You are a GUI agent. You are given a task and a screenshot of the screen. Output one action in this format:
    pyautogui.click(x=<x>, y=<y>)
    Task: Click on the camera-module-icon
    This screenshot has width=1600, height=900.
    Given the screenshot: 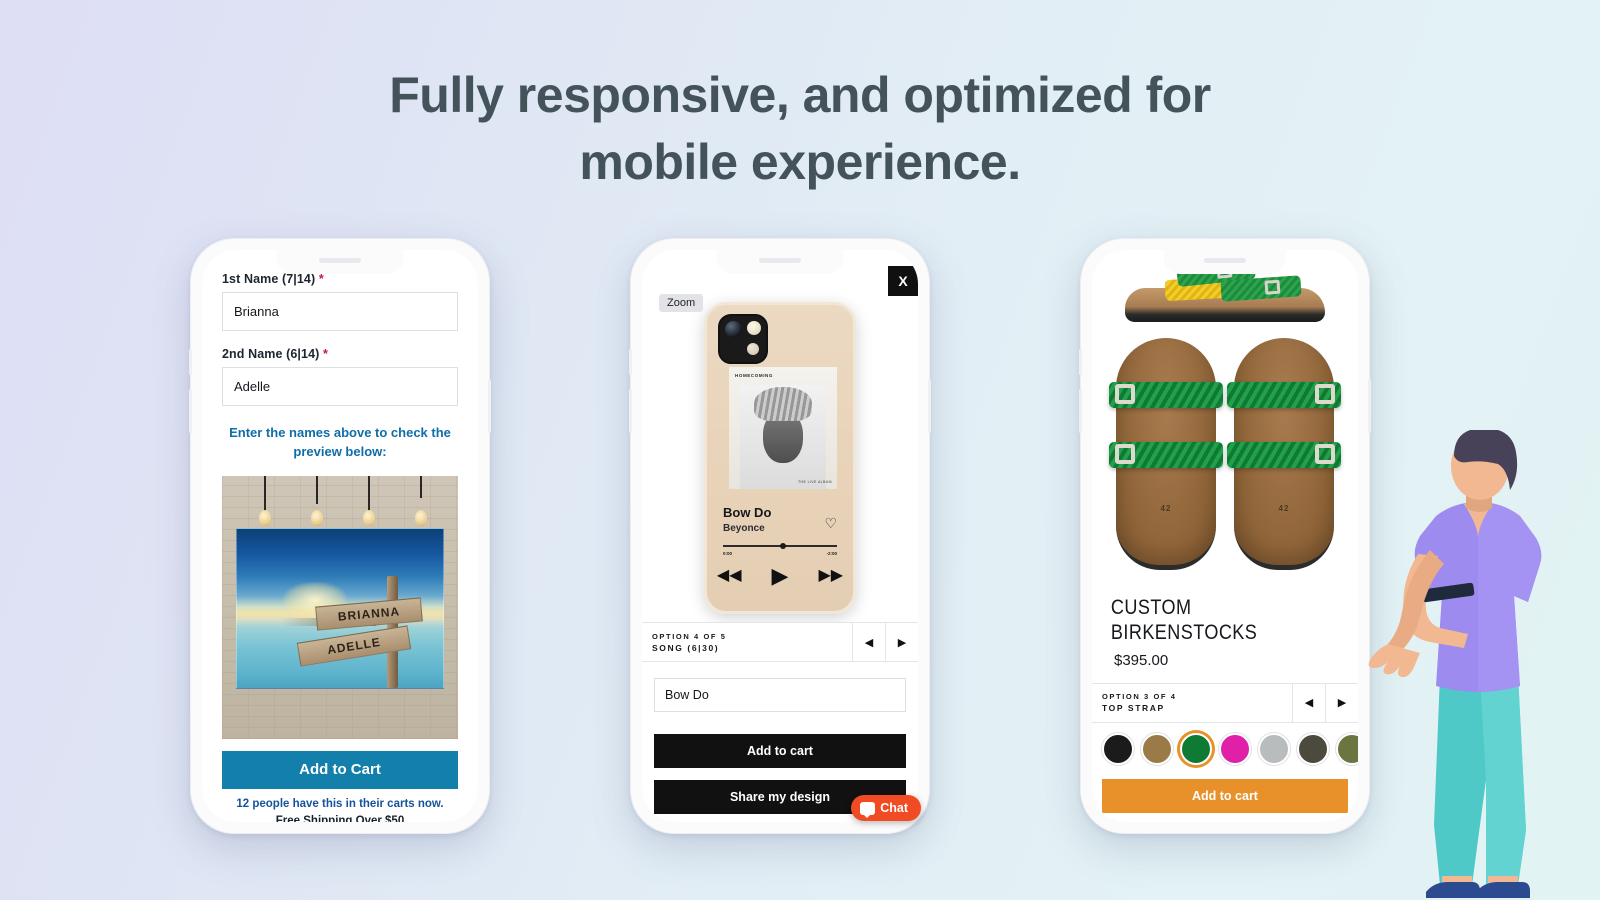 What is the action you would take?
    pyautogui.click(x=743, y=339)
    